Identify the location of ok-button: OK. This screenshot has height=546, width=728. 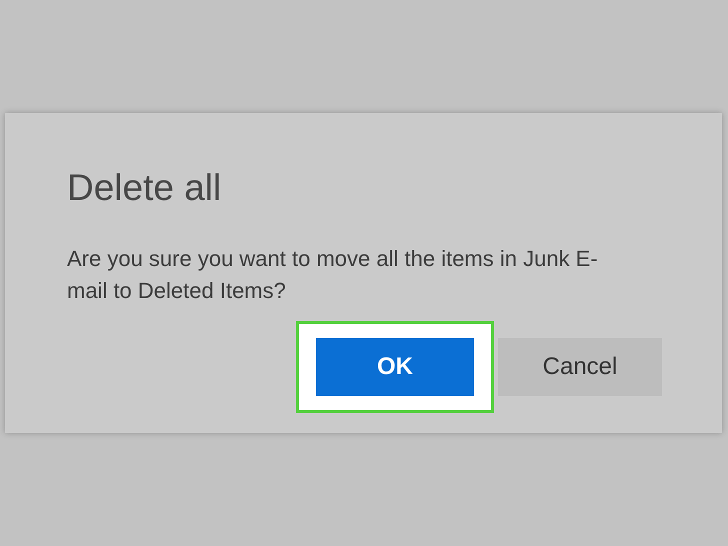
(395, 367).